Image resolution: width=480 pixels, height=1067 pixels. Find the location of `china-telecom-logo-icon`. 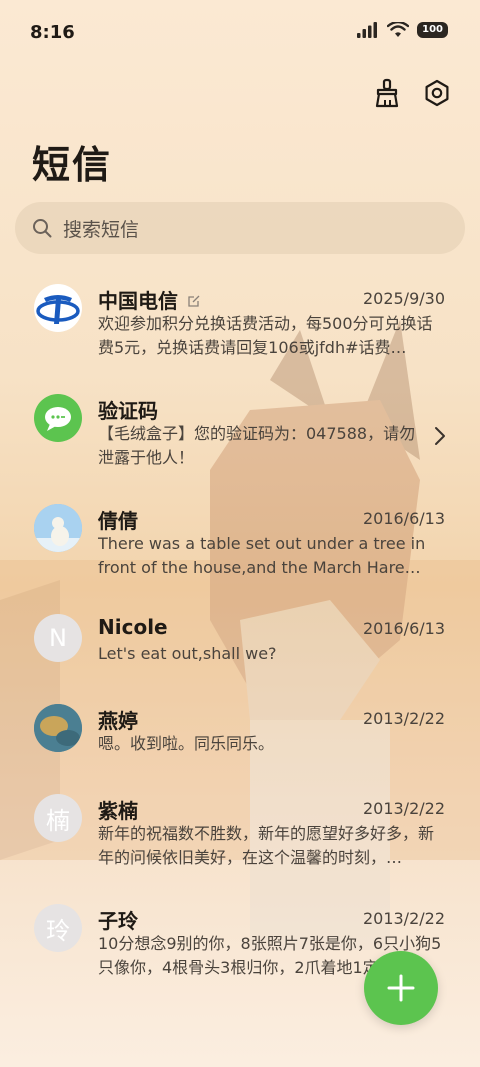

china-telecom-logo-icon is located at coordinates (58, 308).